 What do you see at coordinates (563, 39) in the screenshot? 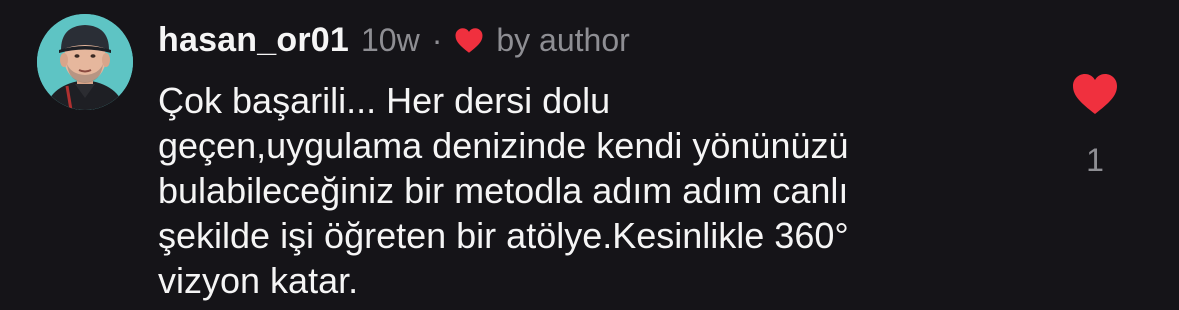
I see `liked-by-author-label: by author` at bounding box center [563, 39].